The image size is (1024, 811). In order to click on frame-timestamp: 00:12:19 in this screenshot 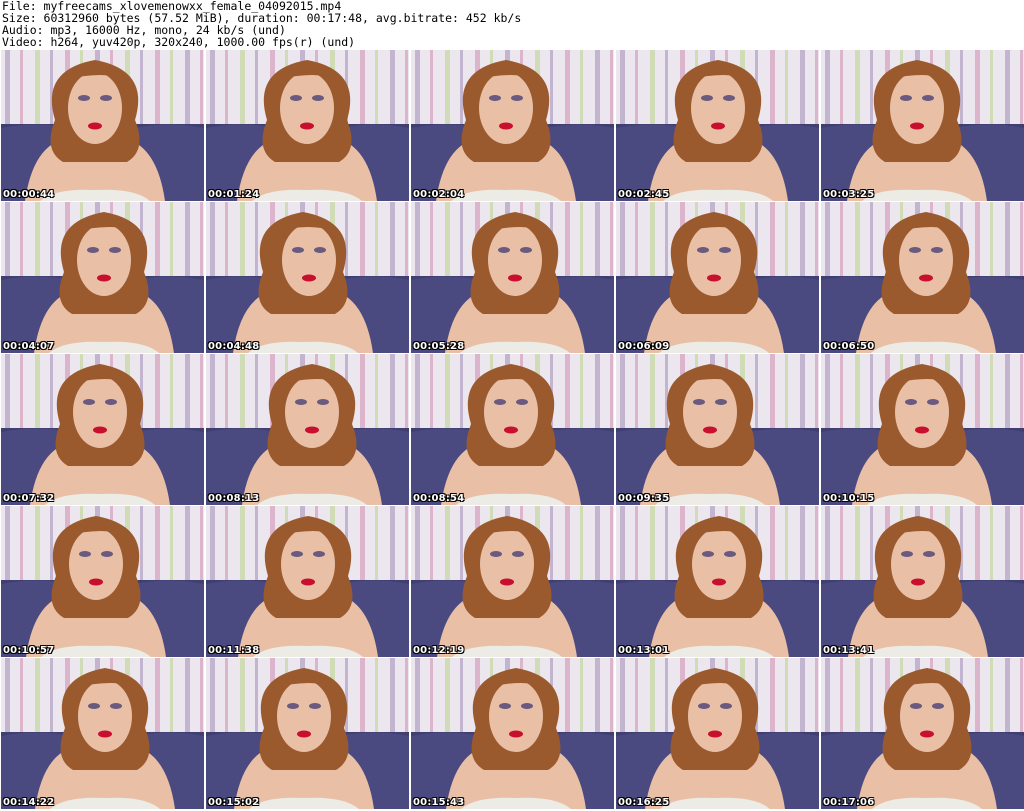, I will do `click(439, 650)`.